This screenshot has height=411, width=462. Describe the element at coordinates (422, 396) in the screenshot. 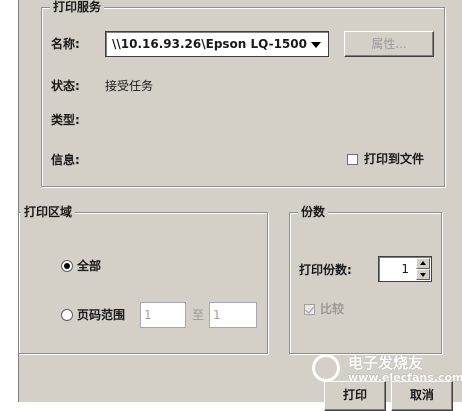

I see `cancel-button: 取消` at that location.